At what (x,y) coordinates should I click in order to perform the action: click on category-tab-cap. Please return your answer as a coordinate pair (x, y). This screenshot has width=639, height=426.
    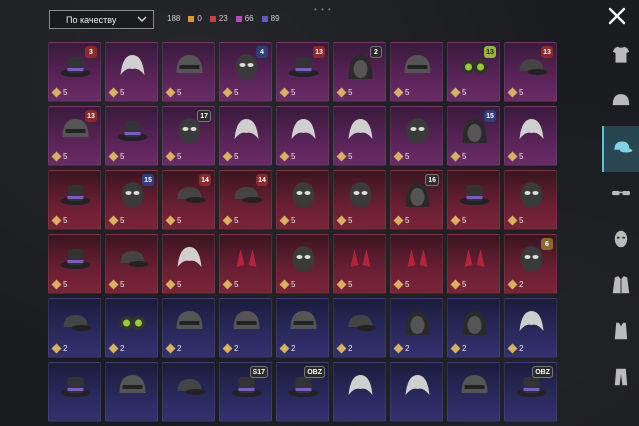
    Looking at the image, I should click on (620, 149).